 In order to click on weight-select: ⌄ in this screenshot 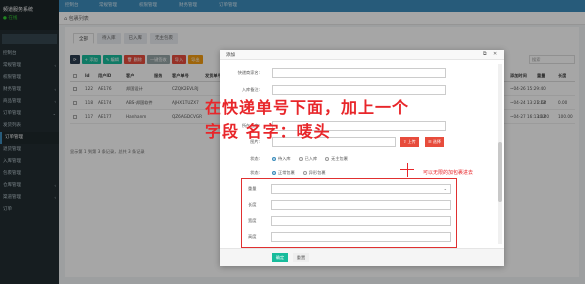, I will do `click(361, 189)`.